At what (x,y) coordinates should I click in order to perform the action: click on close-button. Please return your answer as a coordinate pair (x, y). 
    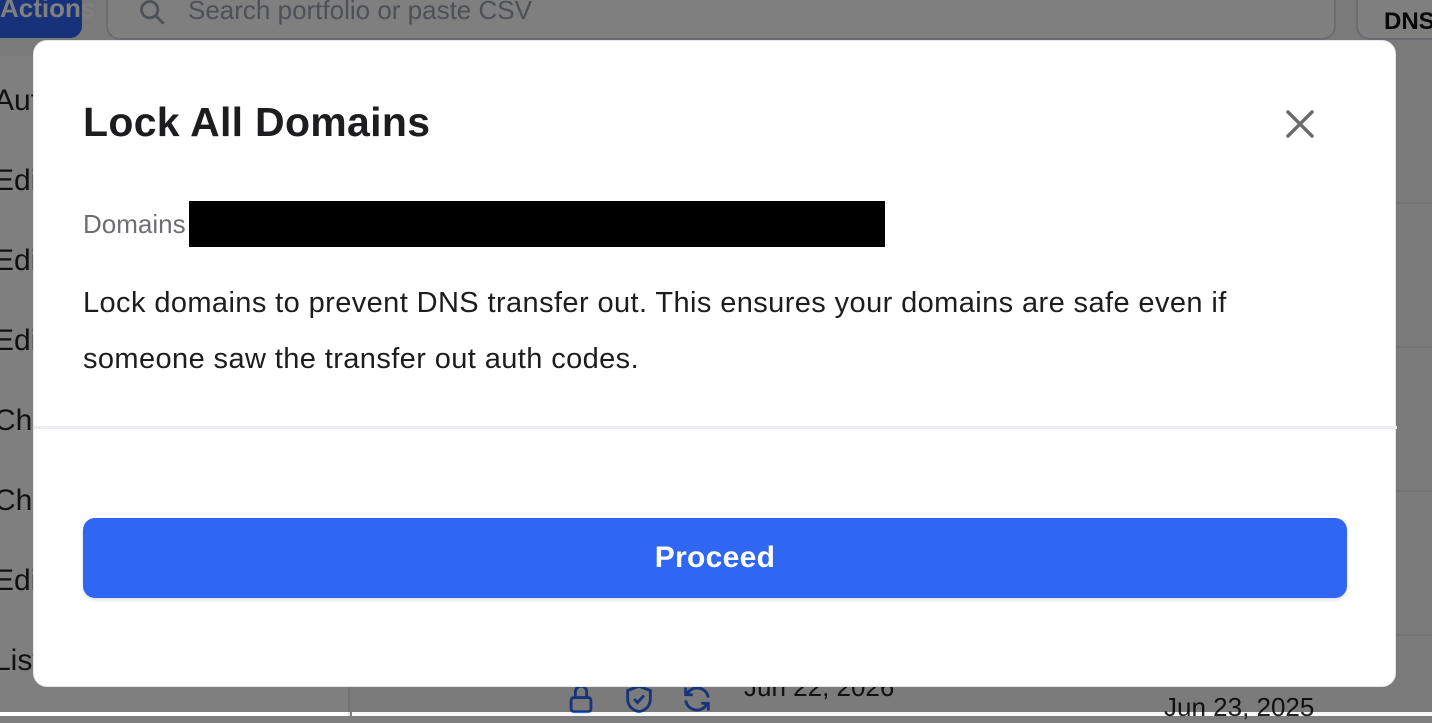
    Looking at the image, I should click on (1300, 124).